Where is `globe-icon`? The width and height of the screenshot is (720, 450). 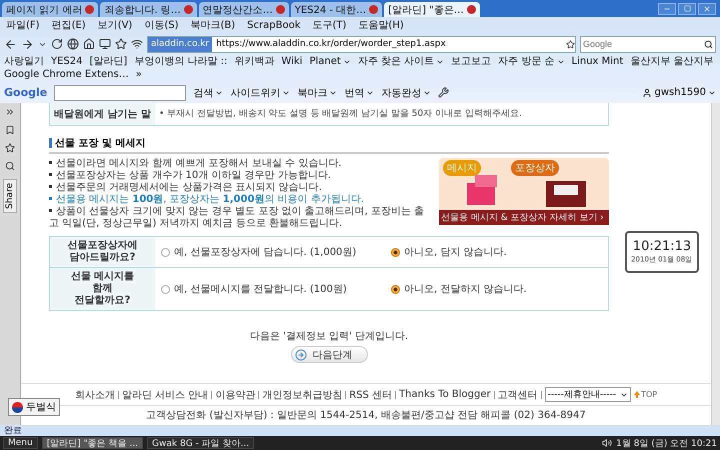
globe-icon is located at coordinates (73, 44).